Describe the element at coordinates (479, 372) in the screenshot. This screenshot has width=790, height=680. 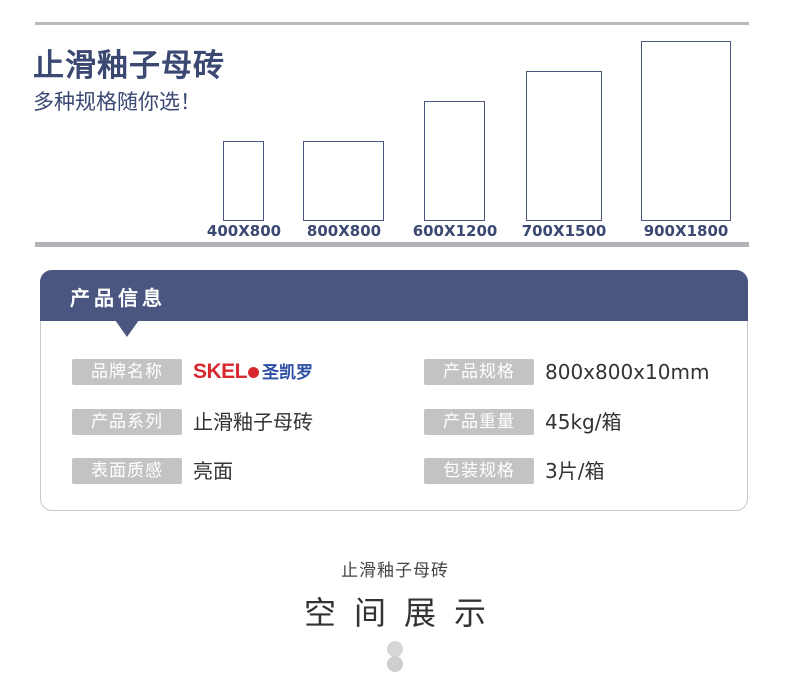
I see `spec-label: 产品规格` at that location.